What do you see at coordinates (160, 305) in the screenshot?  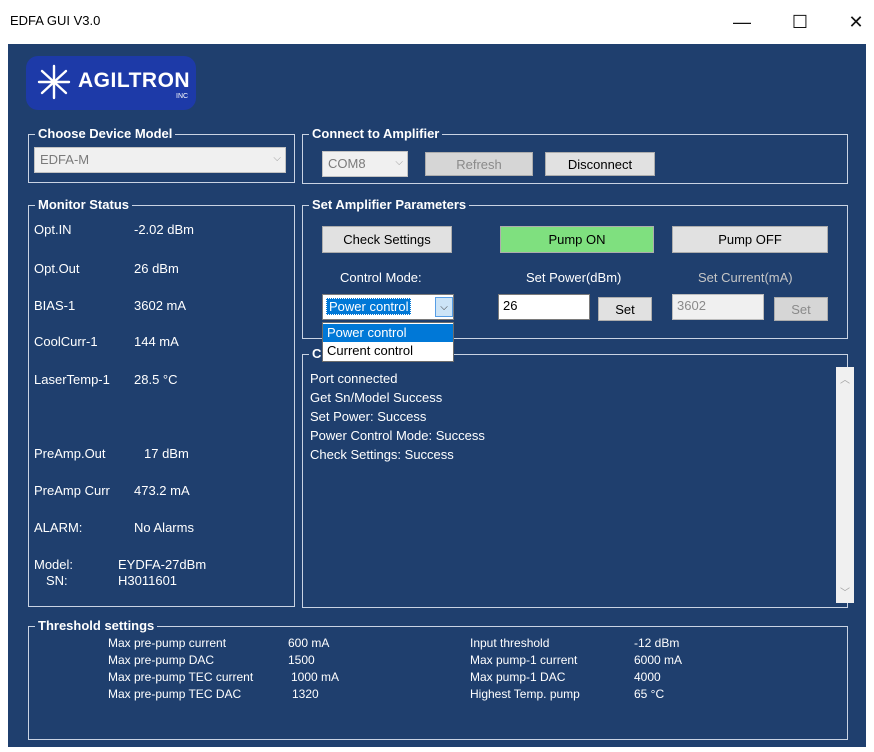 I see `bias-1-value: 3602 mA` at bounding box center [160, 305].